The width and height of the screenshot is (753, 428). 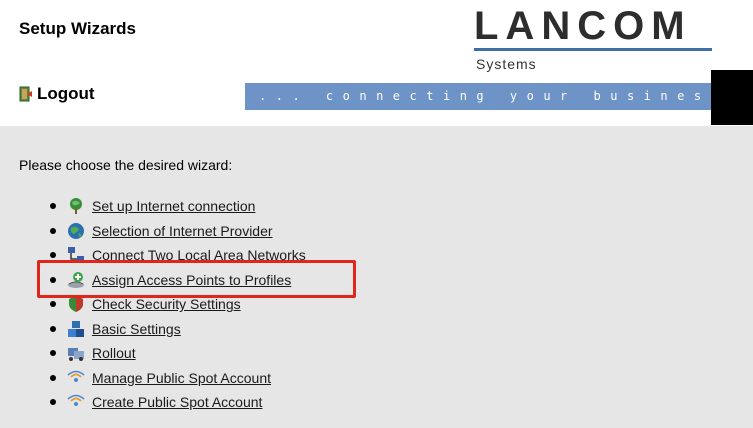 I want to click on logout-label: Logout, so click(x=66, y=93).